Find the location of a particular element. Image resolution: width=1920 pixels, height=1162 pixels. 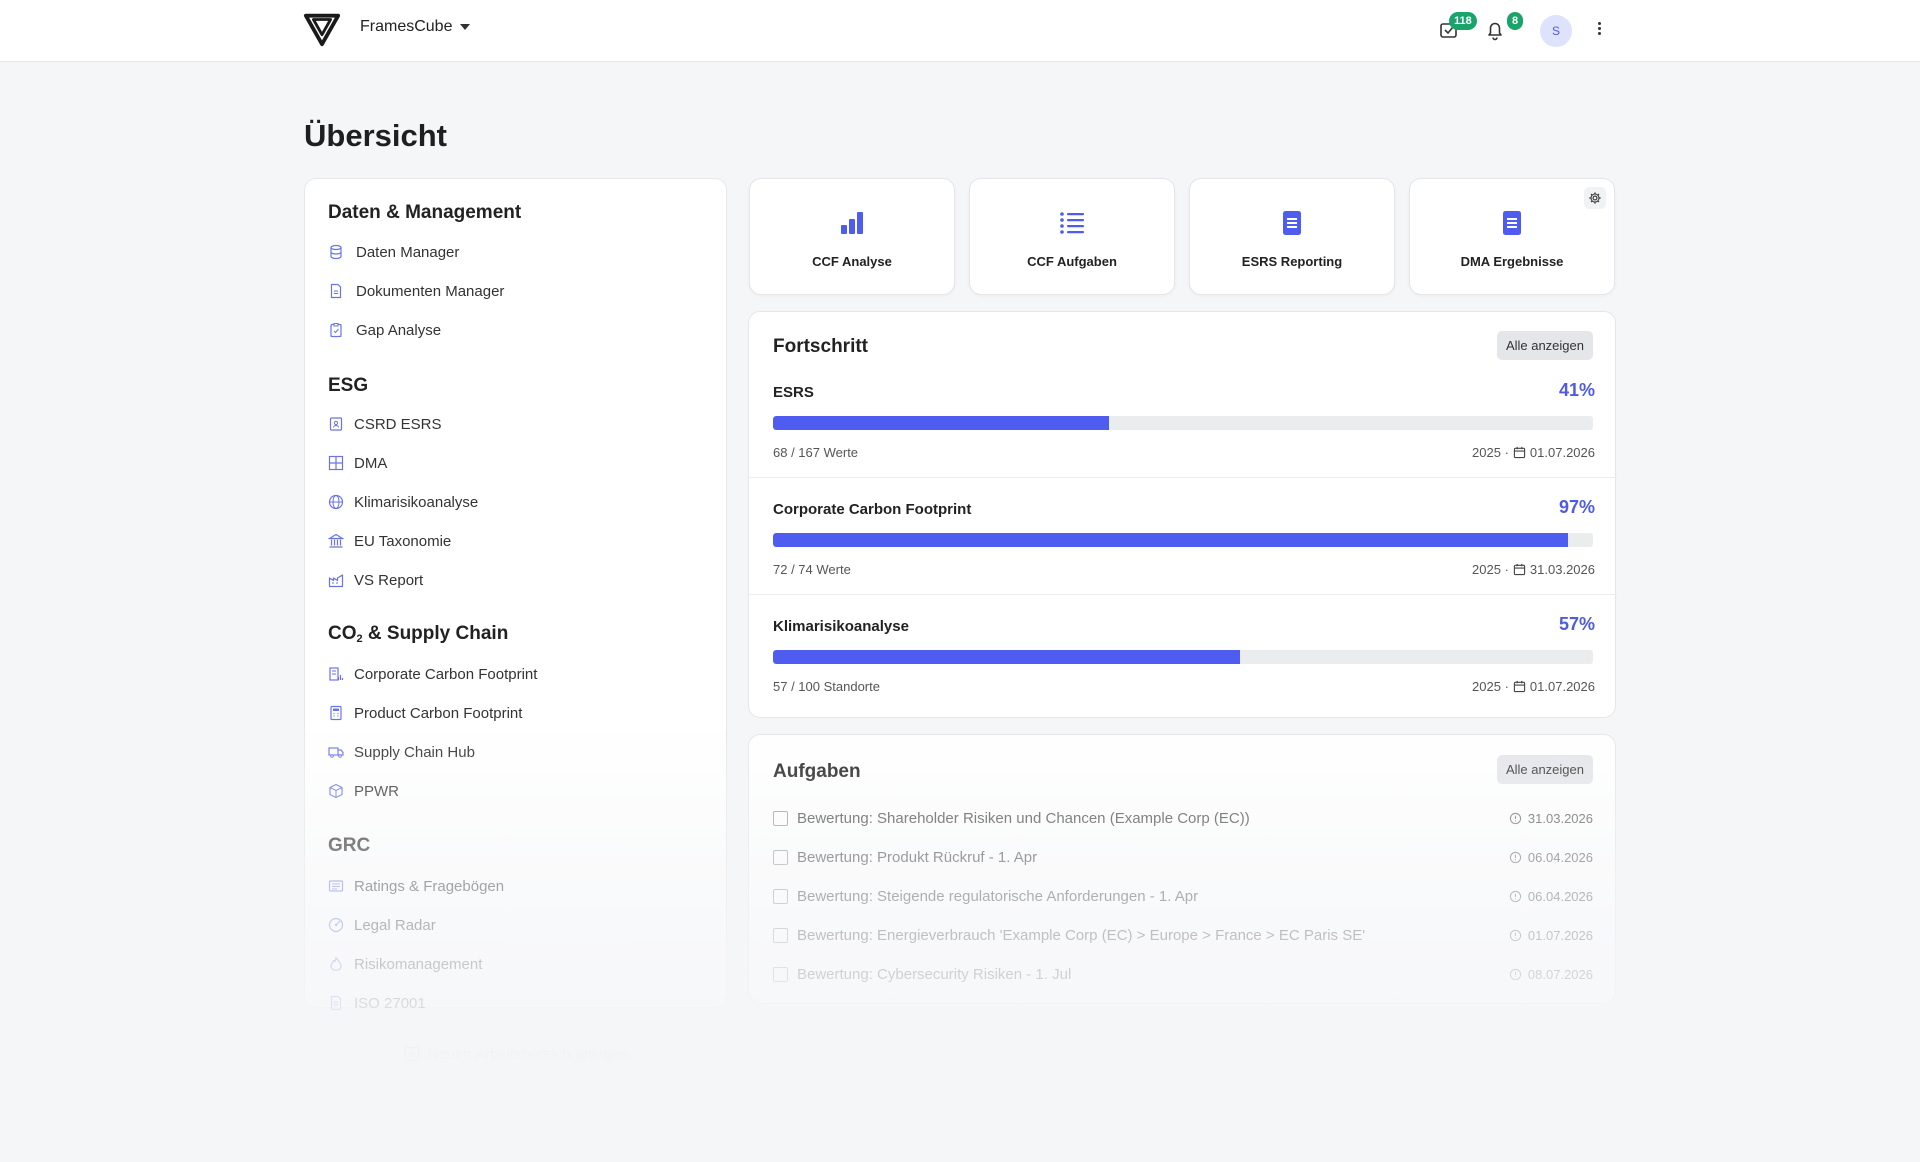

nav-item-label: Gap Analyse is located at coordinates (399, 330).